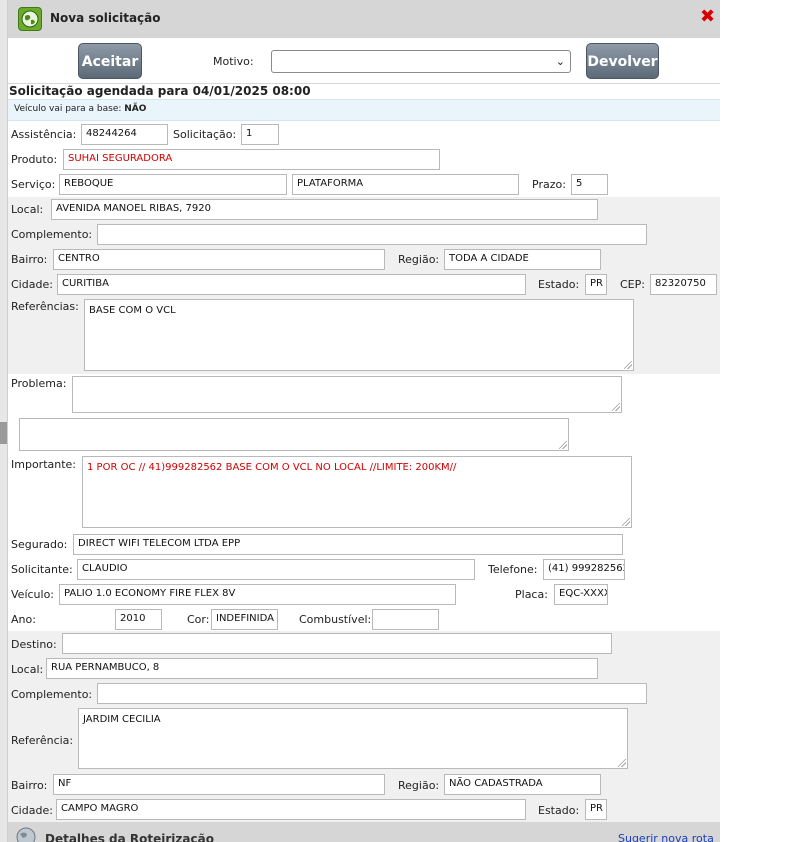 The width and height of the screenshot is (790, 842). I want to click on prazo-field: 5, so click(589, 184).